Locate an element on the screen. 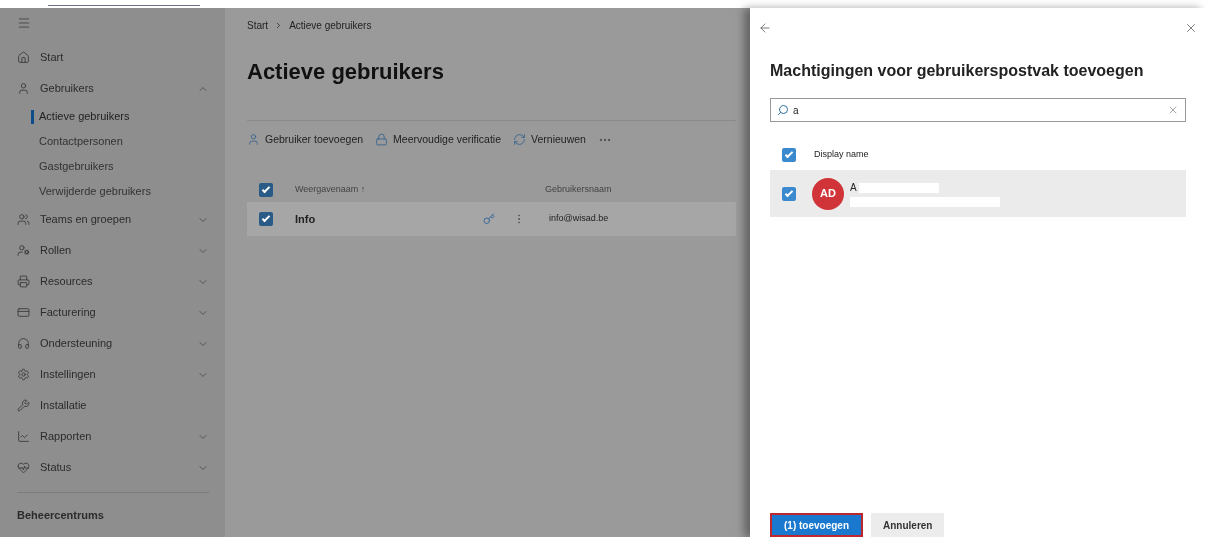 Image resolution: width=1206 pixels, height=537 pixels. nav-item: Rollen is located at coordinates (113, 250).